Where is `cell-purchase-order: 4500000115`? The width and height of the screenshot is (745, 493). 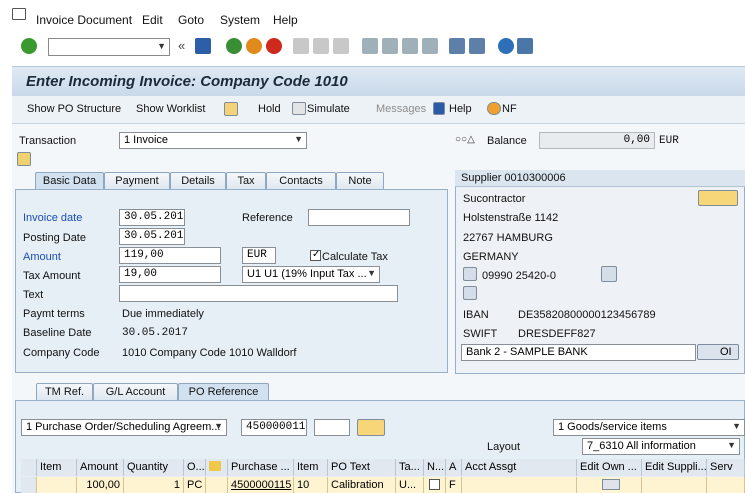
cell-purchase-order: 4500000115 is located at coordinates (261, 485).